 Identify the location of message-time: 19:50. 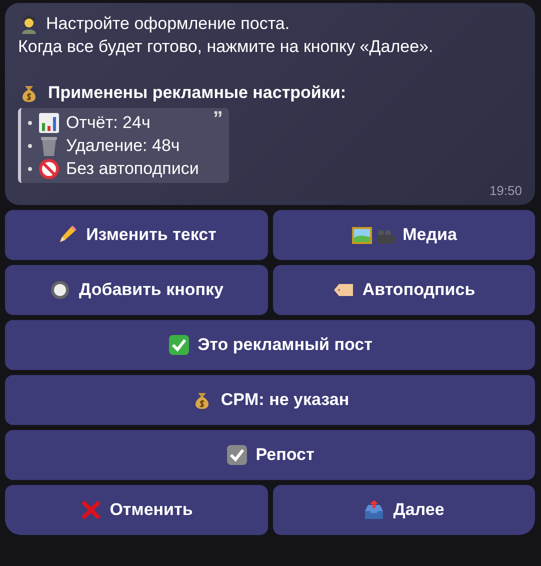
(505, 191).